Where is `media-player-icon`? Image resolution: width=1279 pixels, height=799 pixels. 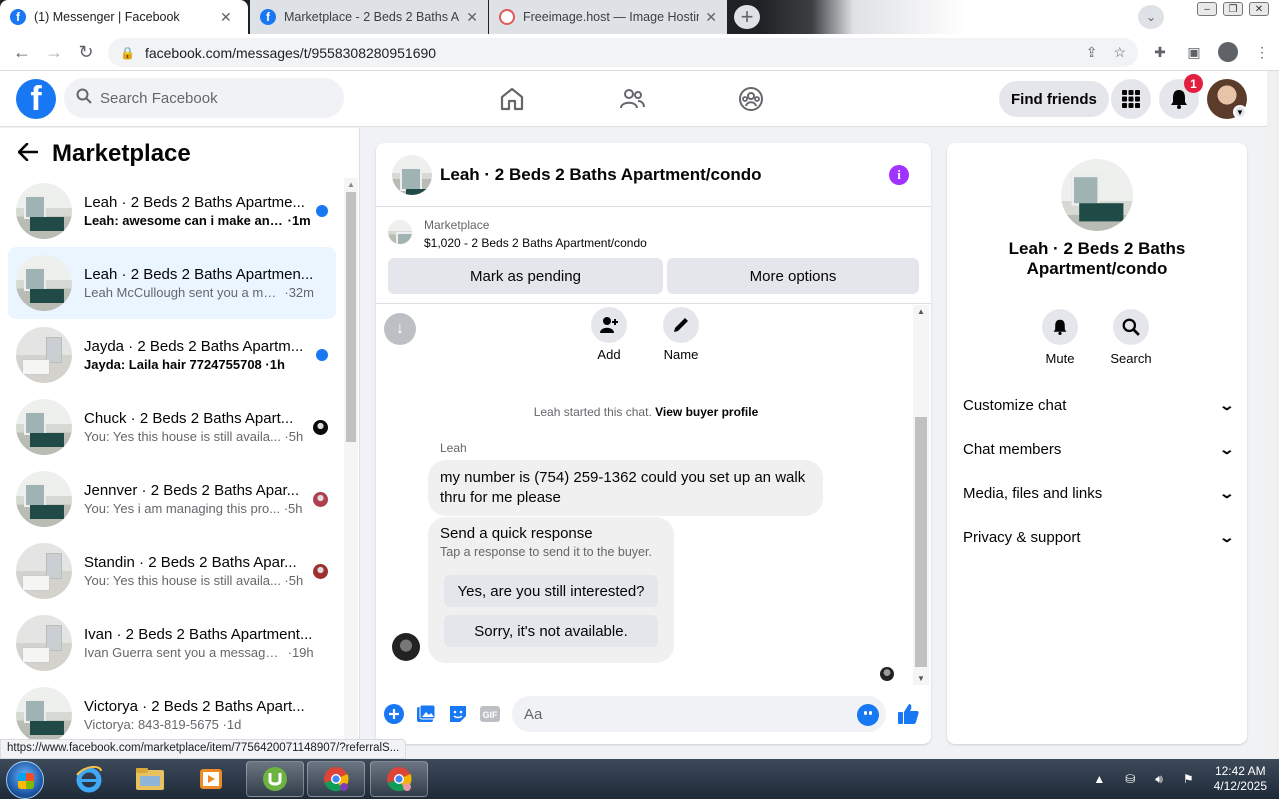 media-player-icon is located at coordinates (211, 779).